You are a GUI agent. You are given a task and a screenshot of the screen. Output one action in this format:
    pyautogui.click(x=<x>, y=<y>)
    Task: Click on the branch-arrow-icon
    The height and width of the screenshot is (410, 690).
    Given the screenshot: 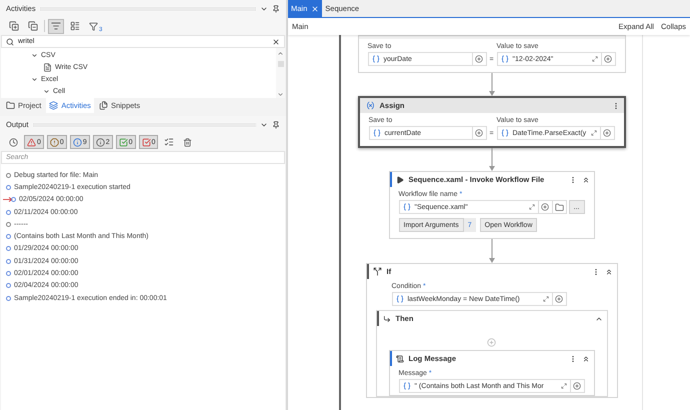 What is the action you would take?
    pyautogui.click(x=386, y=318)
    